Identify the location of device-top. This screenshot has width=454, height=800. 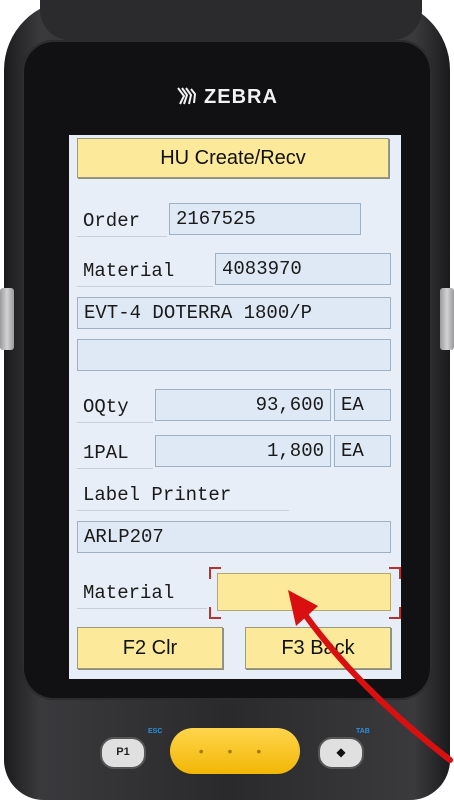
(231, 20).